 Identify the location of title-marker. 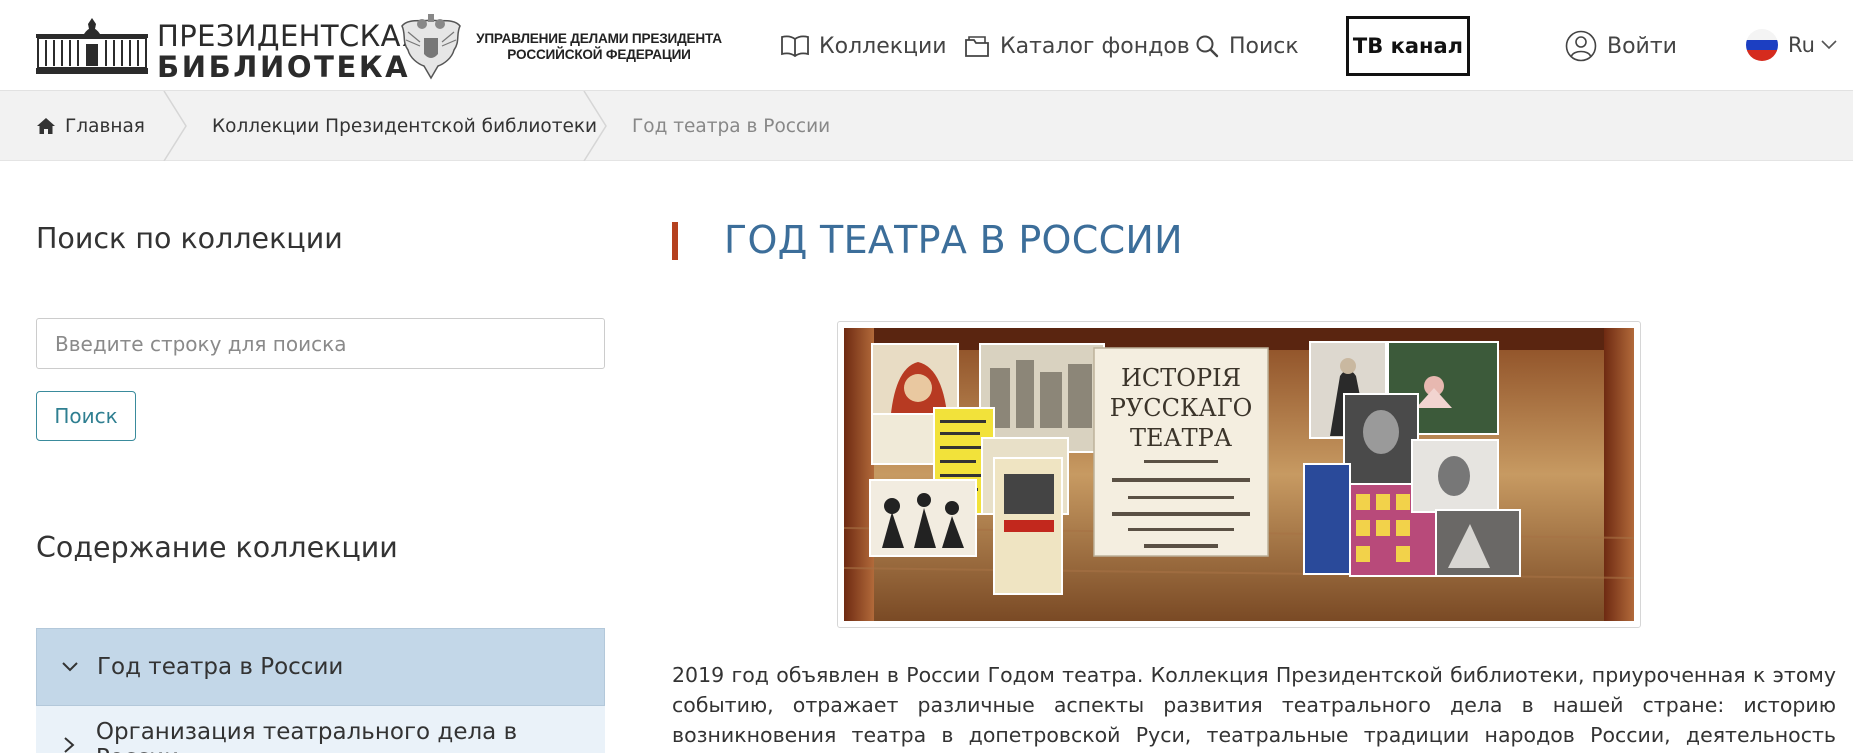
(675, 241).